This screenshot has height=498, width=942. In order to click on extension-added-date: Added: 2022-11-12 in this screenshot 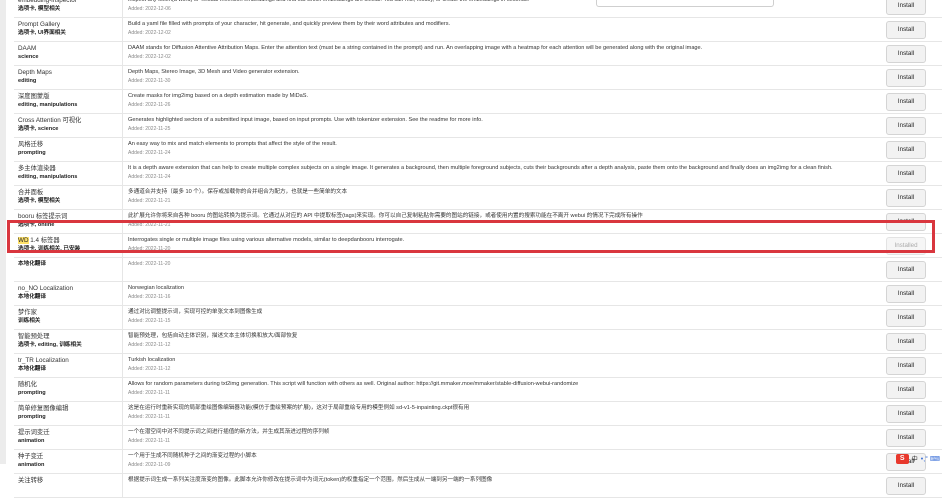, I will do `click(149, 369)`.